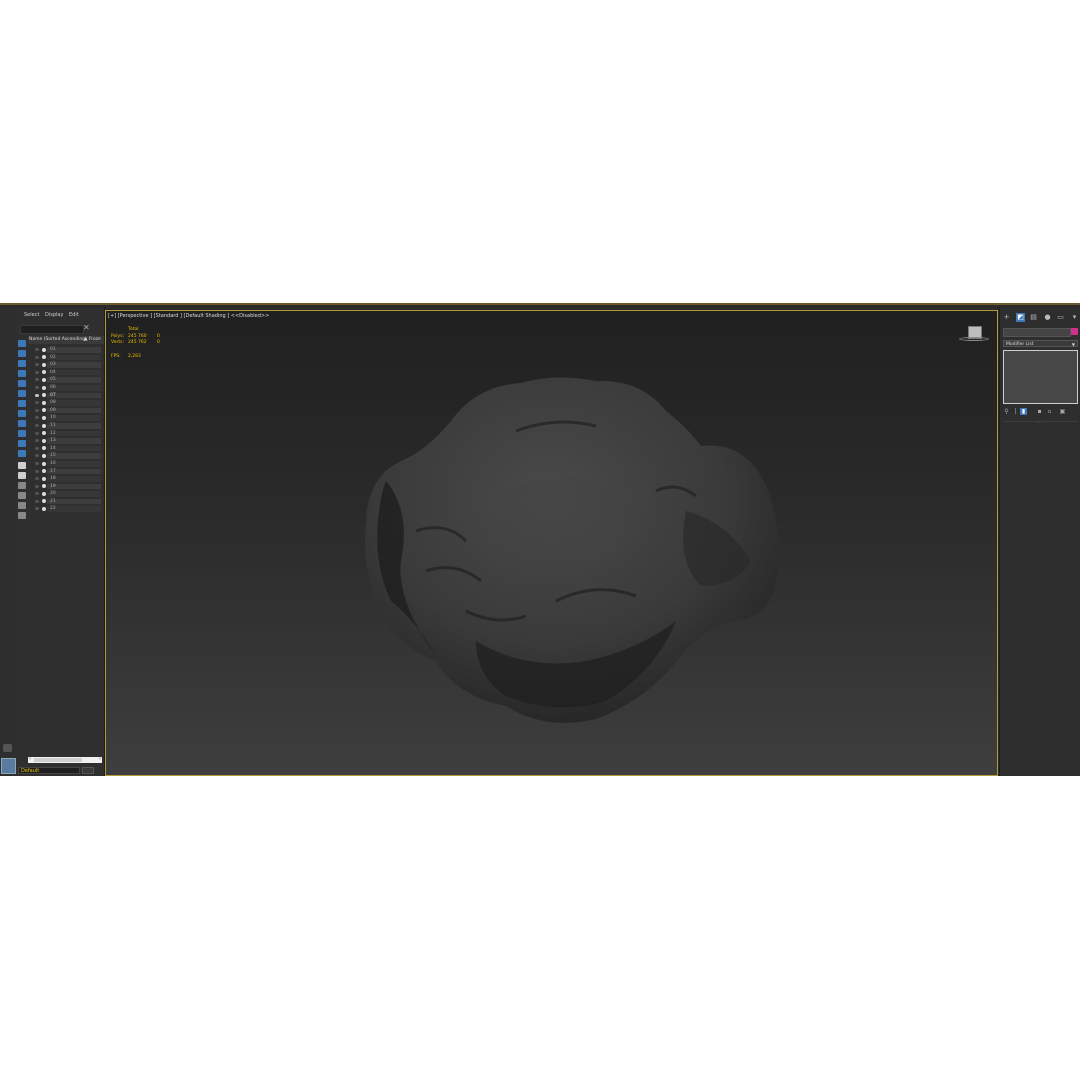 The width and height of the screenshot is (1080, 1080). Describe the element at coordinates (22, 505) in the screenshot. I see `filter-icon` at that location.